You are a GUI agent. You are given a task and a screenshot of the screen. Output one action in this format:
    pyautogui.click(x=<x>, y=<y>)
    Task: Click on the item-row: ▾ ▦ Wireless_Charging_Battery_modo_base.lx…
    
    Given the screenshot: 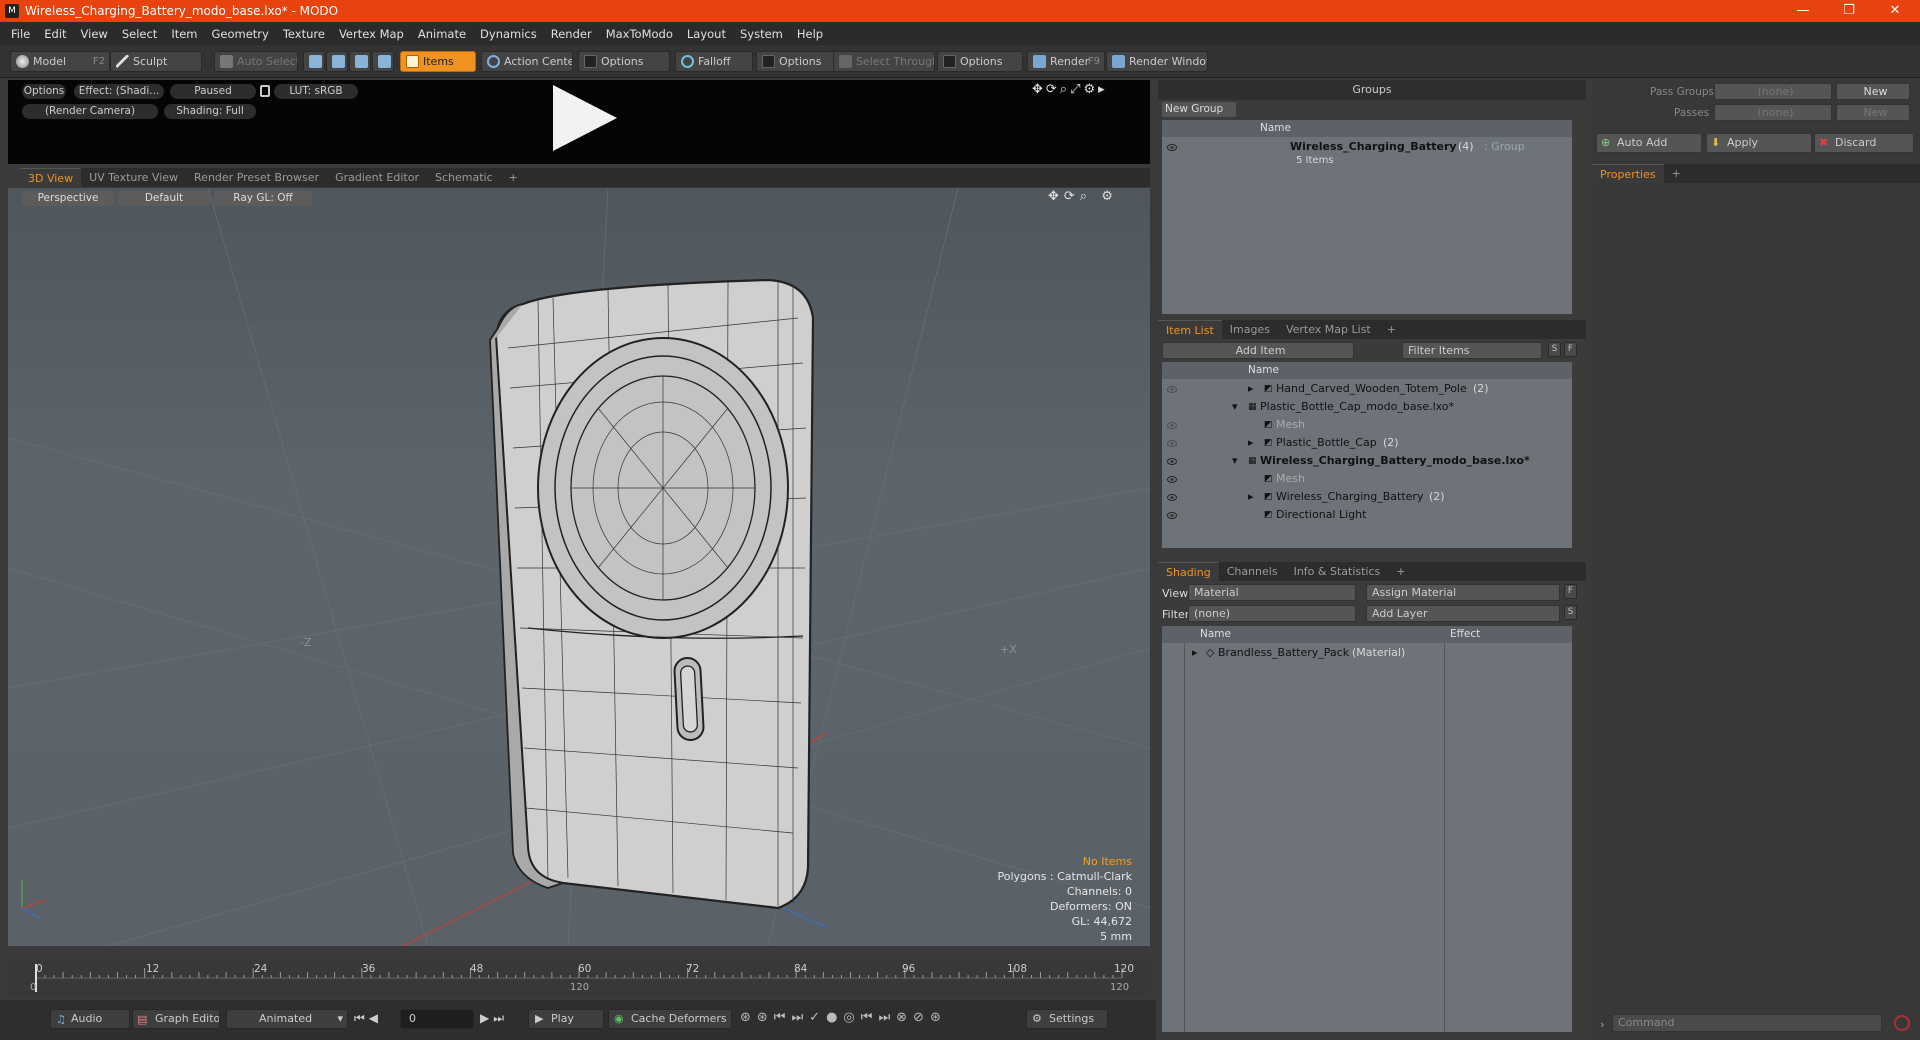 What is the action you would take?
    pyautogui.click(x=1367, y=461)
    